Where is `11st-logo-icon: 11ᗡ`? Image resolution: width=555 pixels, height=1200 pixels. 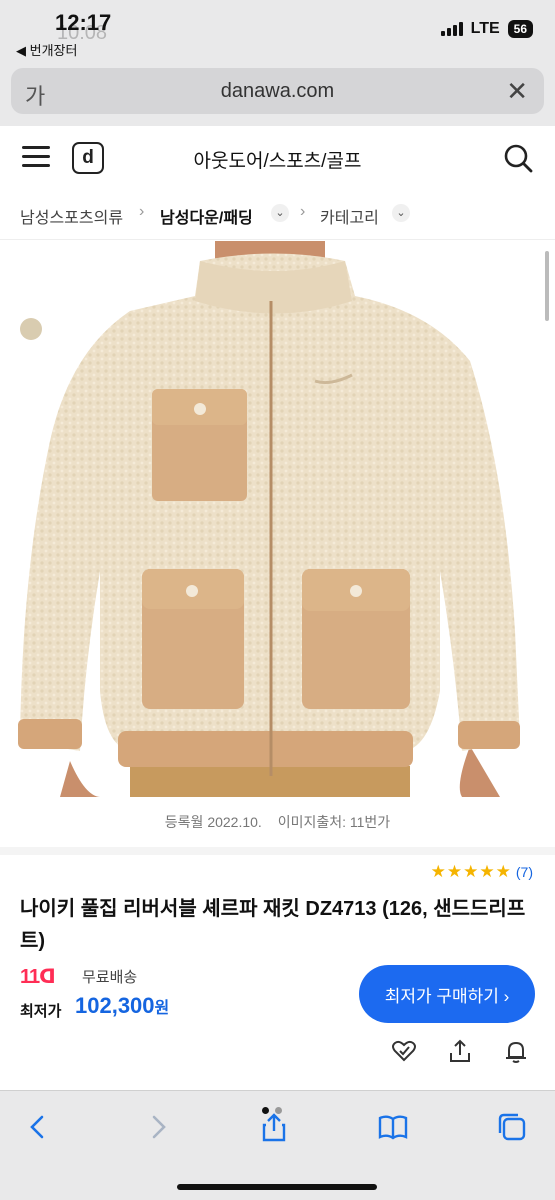
11st-logo-icon: 11ᗡ is located at coordinates (38, 977).